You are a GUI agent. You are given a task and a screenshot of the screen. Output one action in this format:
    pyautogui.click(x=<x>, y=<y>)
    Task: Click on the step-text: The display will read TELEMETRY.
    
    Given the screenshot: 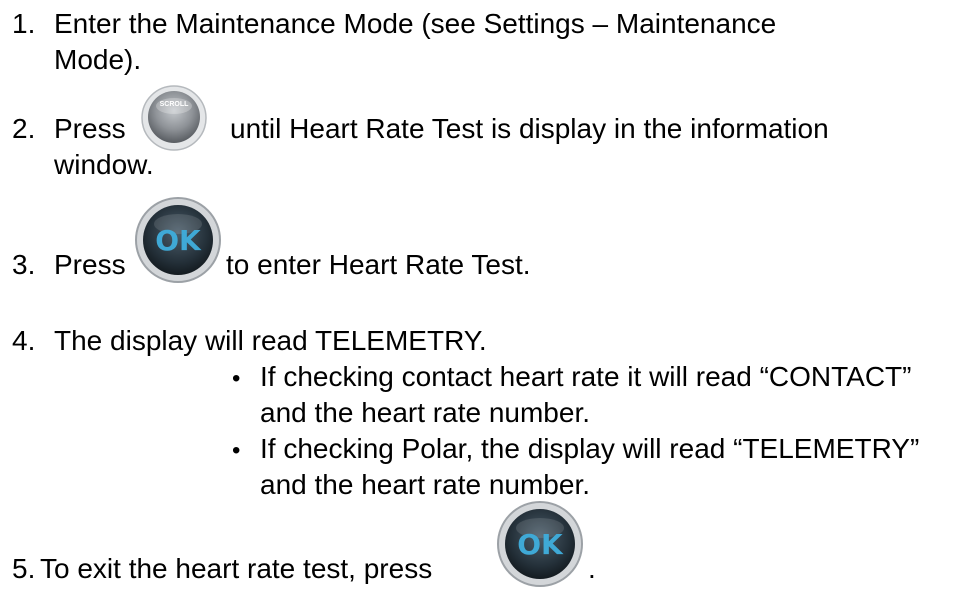 What is the action you would take?
    pyautogui.click(x=270, y=340)
    